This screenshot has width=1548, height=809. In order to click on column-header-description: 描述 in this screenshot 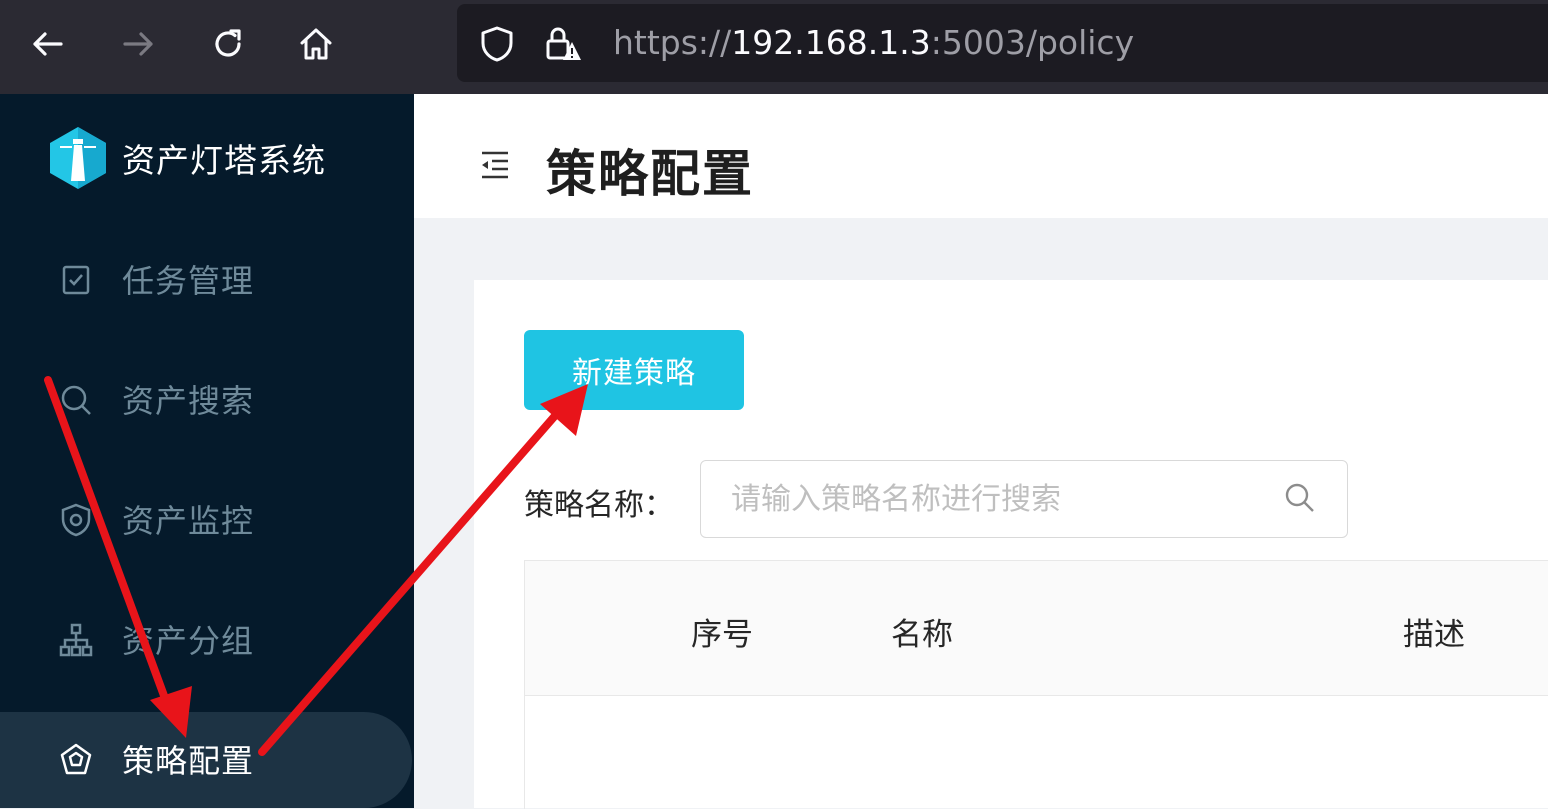, I will do `click(1434, 635)`.